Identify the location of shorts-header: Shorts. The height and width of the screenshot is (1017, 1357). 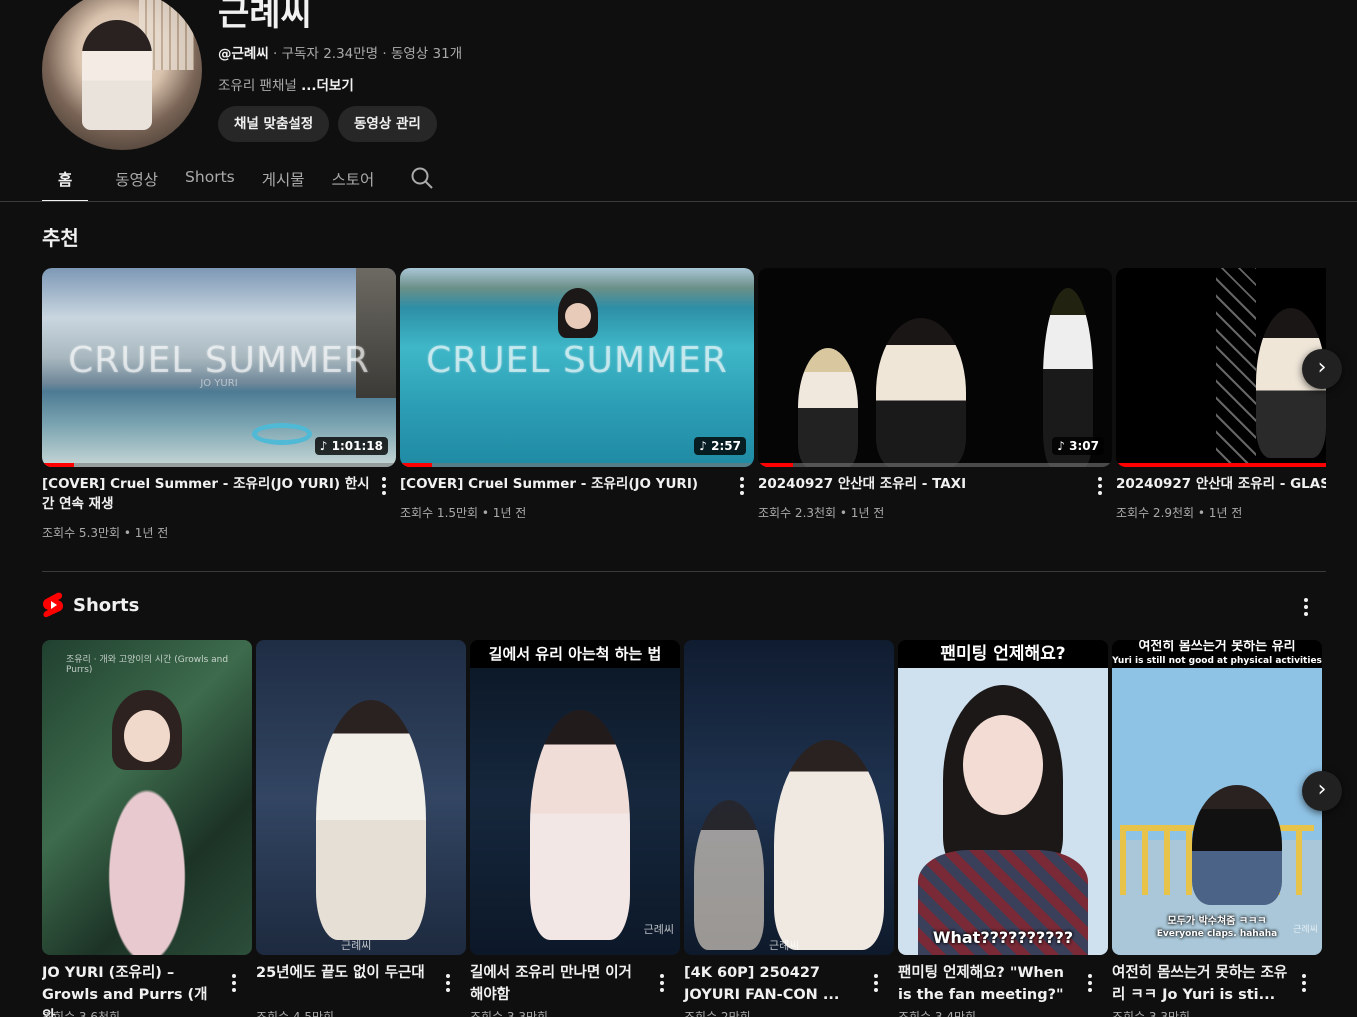
(90, 605).